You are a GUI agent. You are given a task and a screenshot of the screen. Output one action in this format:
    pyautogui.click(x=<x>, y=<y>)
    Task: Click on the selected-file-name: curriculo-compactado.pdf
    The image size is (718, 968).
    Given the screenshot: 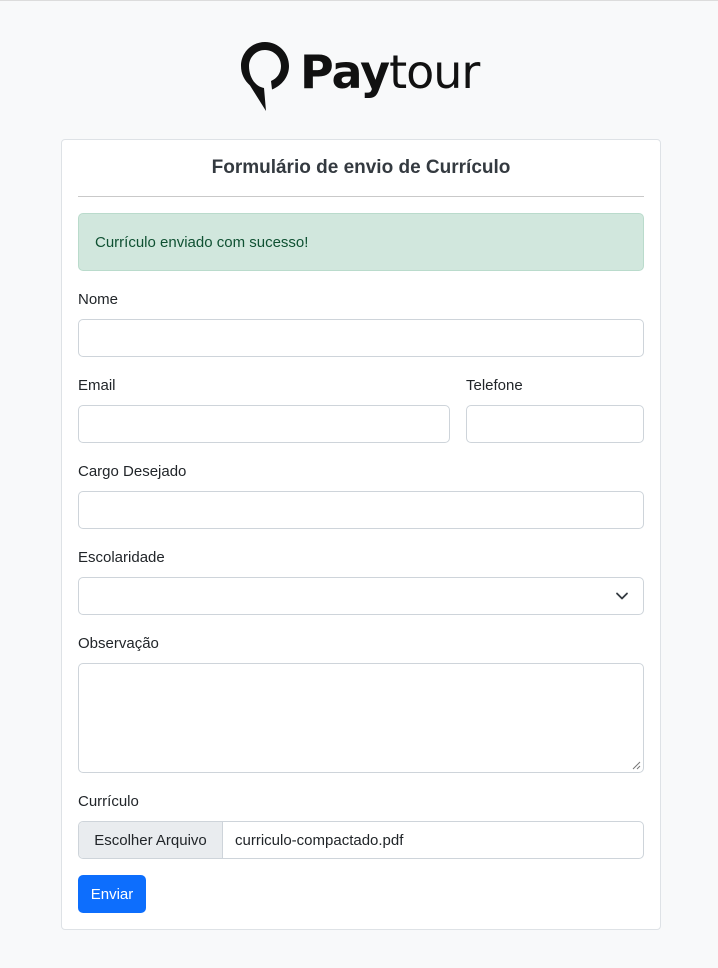 What is the action you would take?
    pyautogui.click(x=319, y=840)
    